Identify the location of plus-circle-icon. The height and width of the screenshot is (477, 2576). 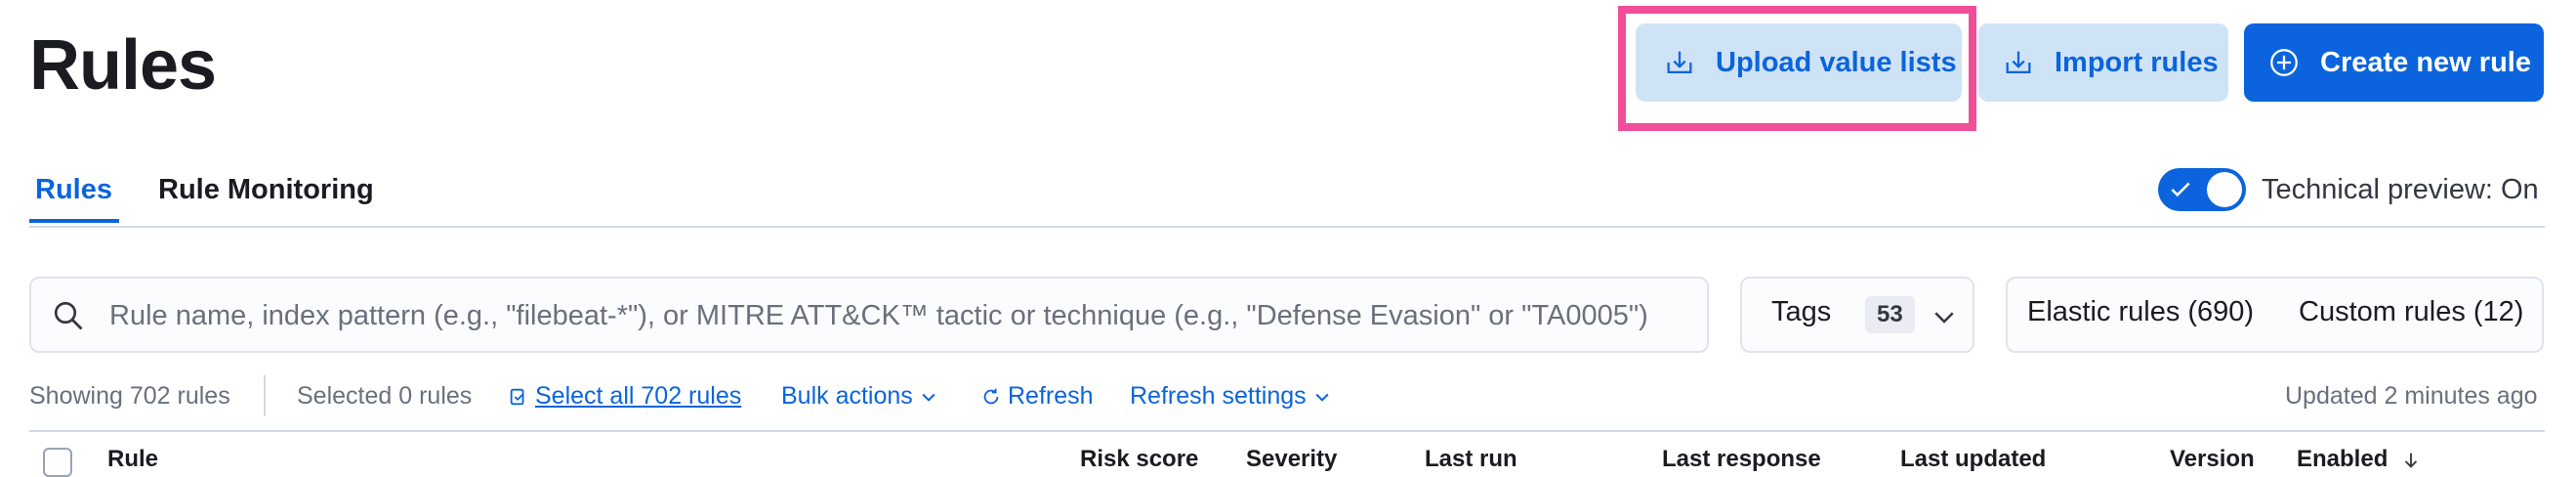
(2284, 62).